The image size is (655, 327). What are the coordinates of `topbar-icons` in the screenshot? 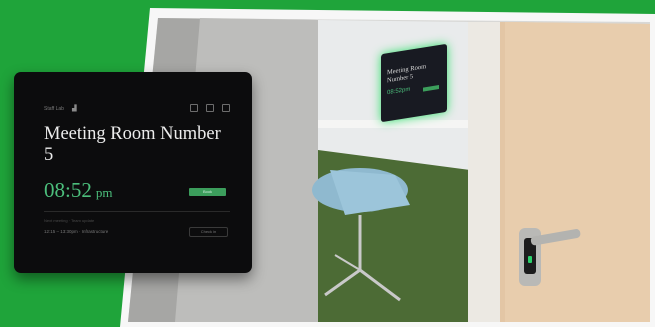 It's located at (210, 108).